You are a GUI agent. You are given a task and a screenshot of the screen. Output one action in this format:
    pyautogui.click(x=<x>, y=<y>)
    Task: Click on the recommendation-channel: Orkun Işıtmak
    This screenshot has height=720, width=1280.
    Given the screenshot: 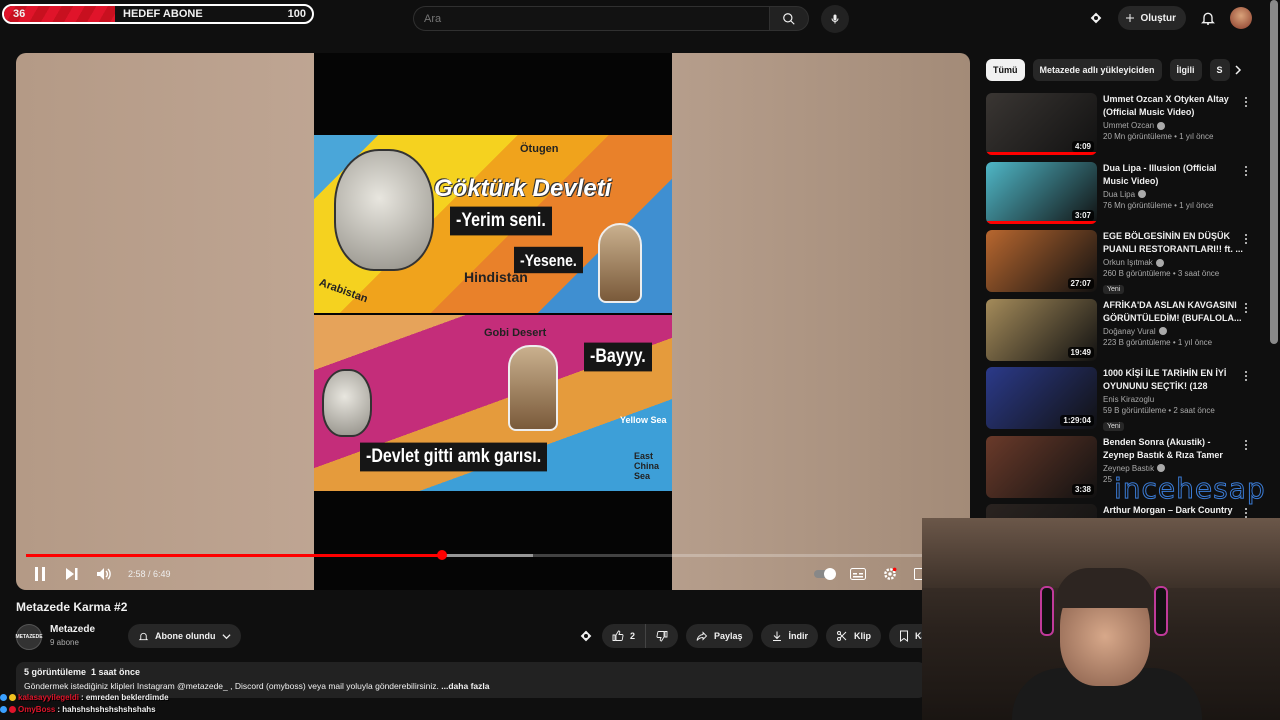 What is the action you would take?
    pyautogui.click(x=1128, y=262)
    